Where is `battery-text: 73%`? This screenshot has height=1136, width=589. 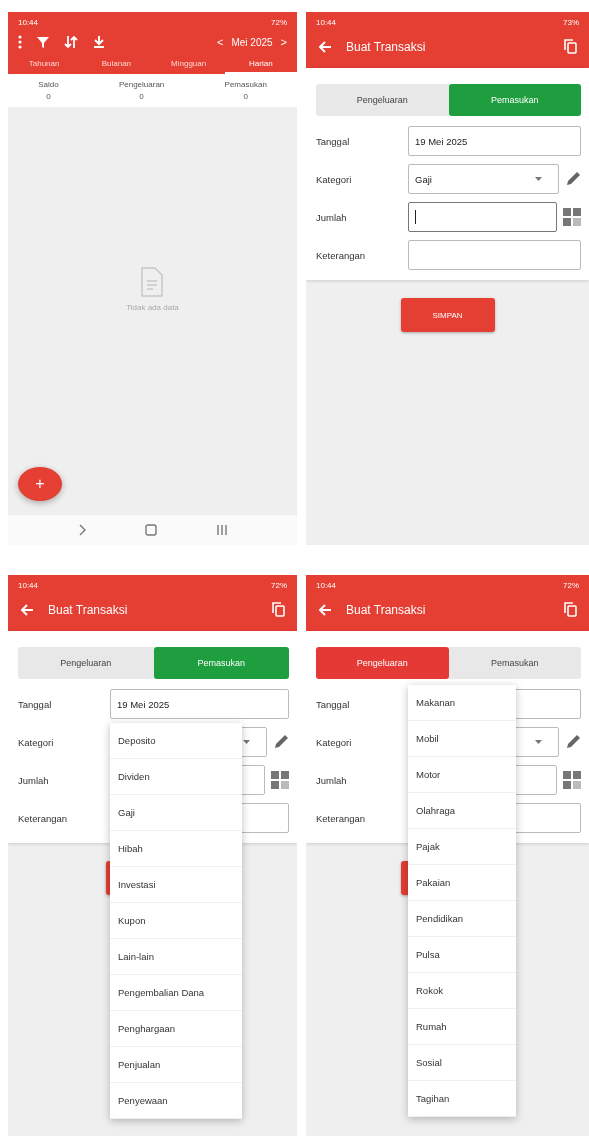 battery-text: 73% is located at coordinates (571, 22).